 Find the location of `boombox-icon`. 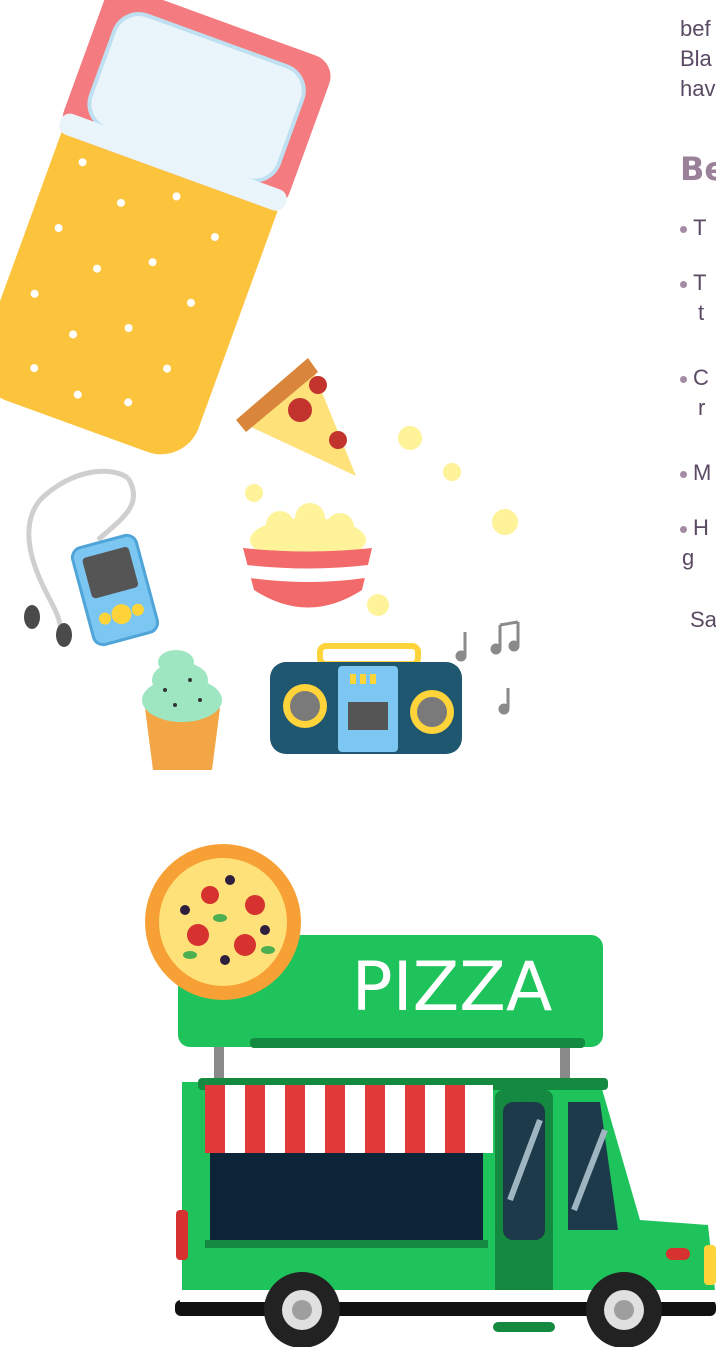

boombox-icon is located at coordinates (366, 698).